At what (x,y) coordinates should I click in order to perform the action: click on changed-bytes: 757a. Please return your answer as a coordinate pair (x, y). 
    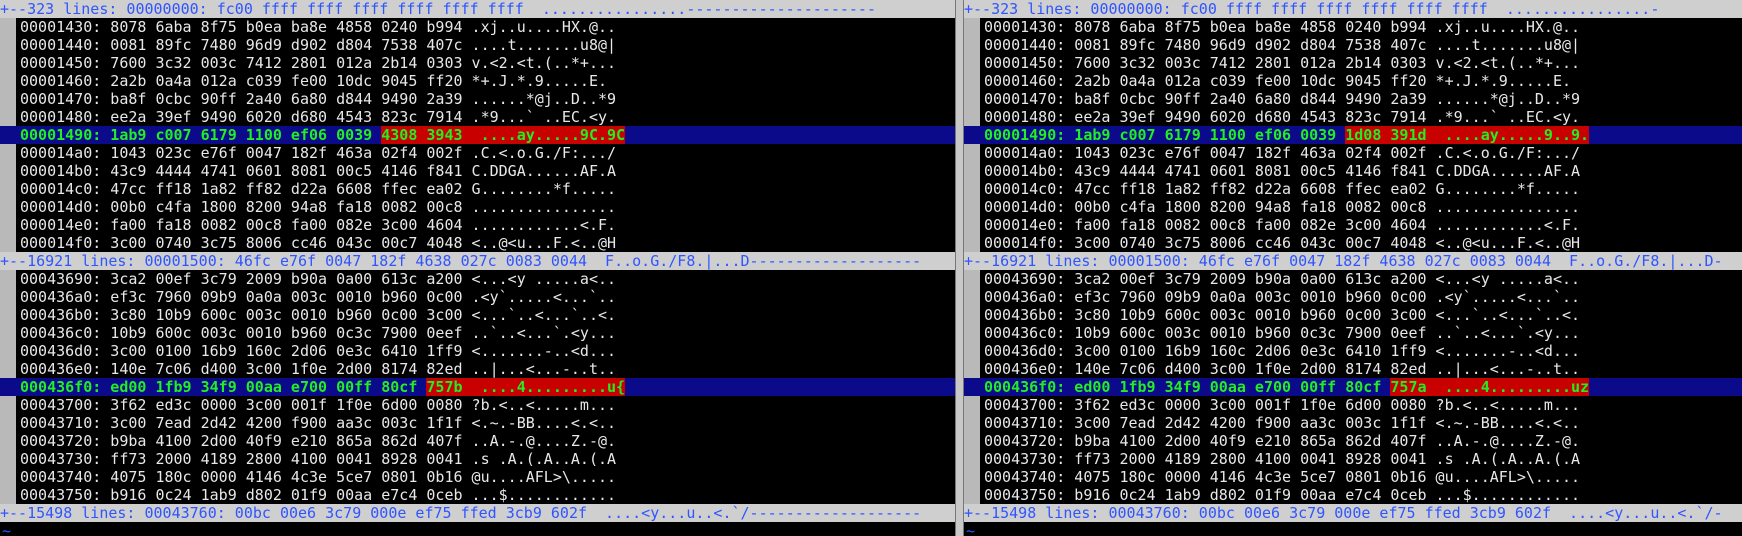
    Looking at the image, I should click on (1408, 387).